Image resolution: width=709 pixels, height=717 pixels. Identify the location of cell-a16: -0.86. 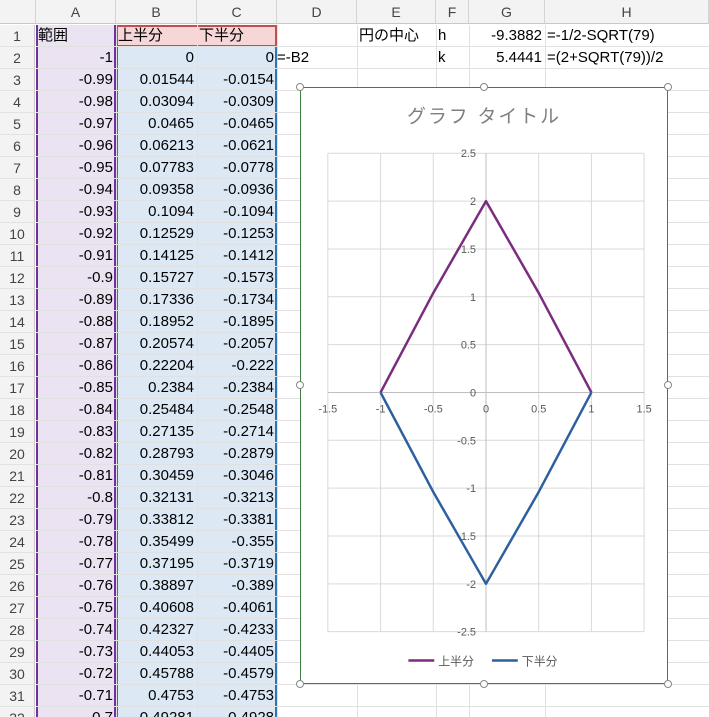
(76, 365).